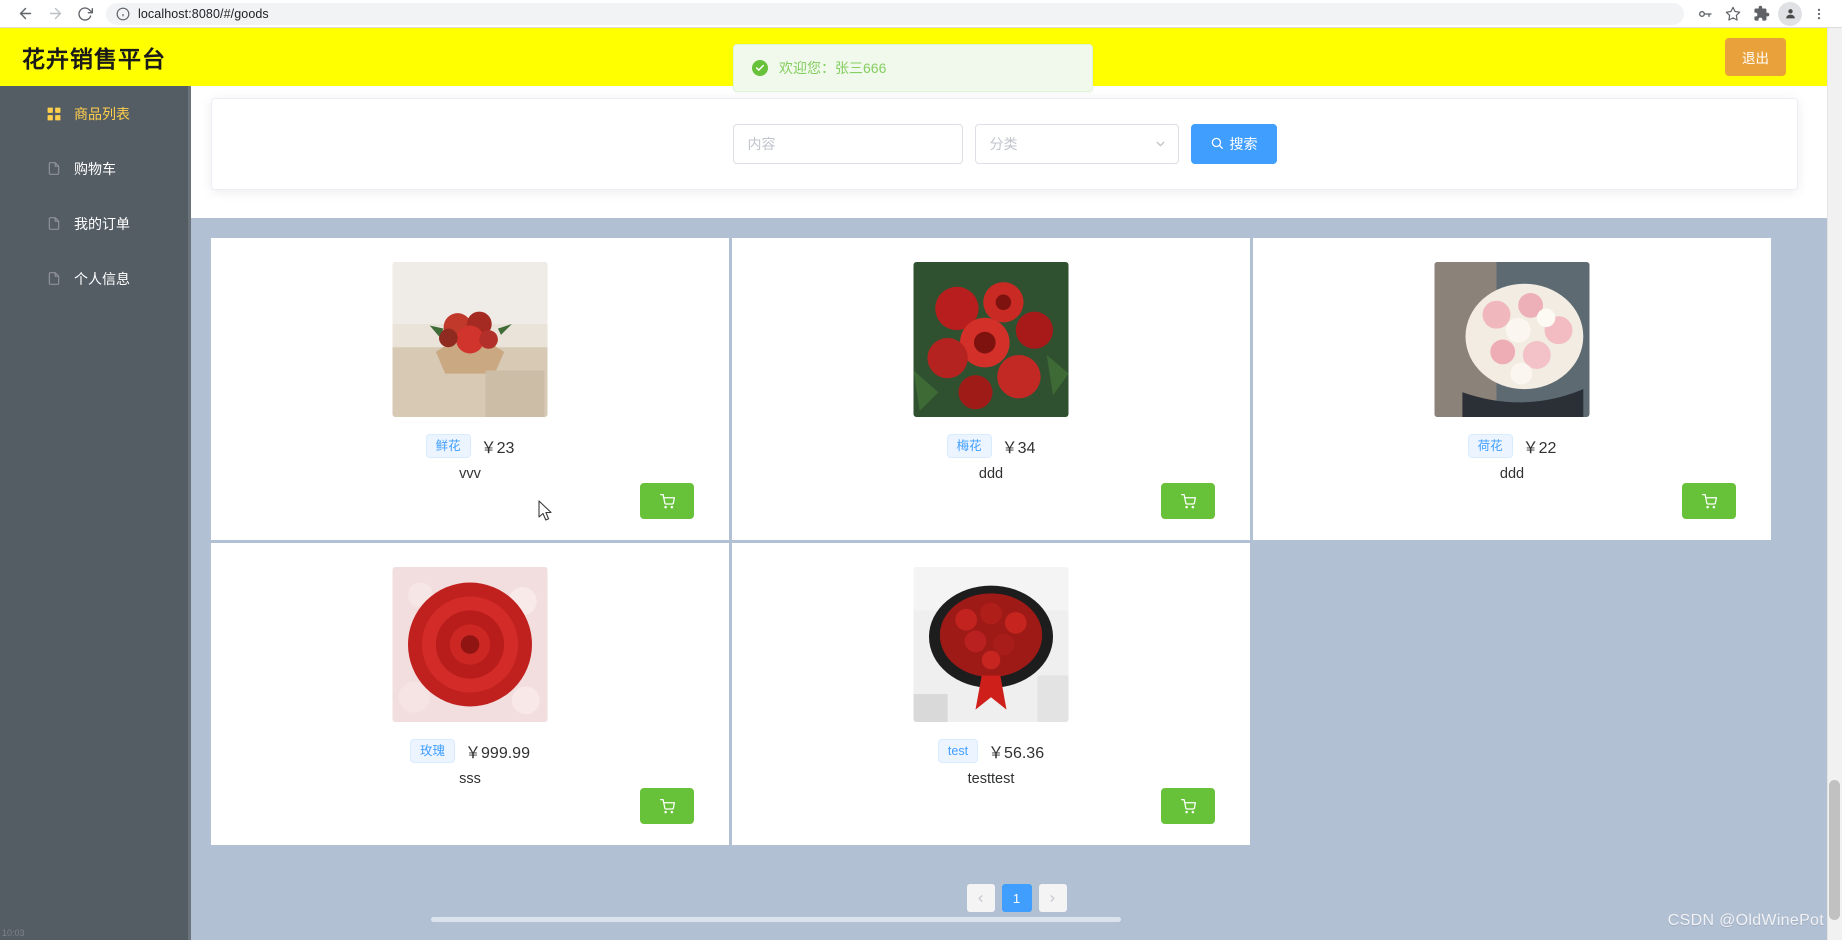 This screenshot has width=1842, height=940. I want to click on pagination-page-1: 1, so click(1016, 898).